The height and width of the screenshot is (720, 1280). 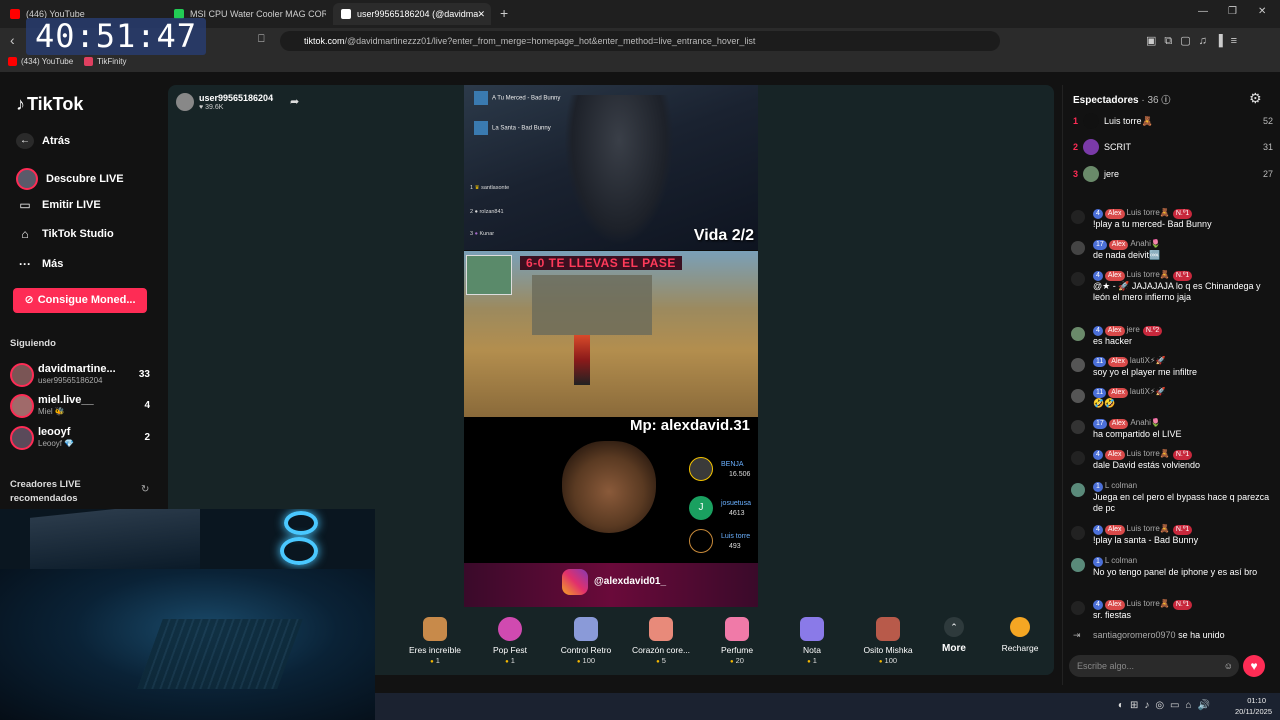 What do you see at coordinates (66, 400) in the screenshot?
I see `following-name: miel.live__` at bounding box center [66, 400].